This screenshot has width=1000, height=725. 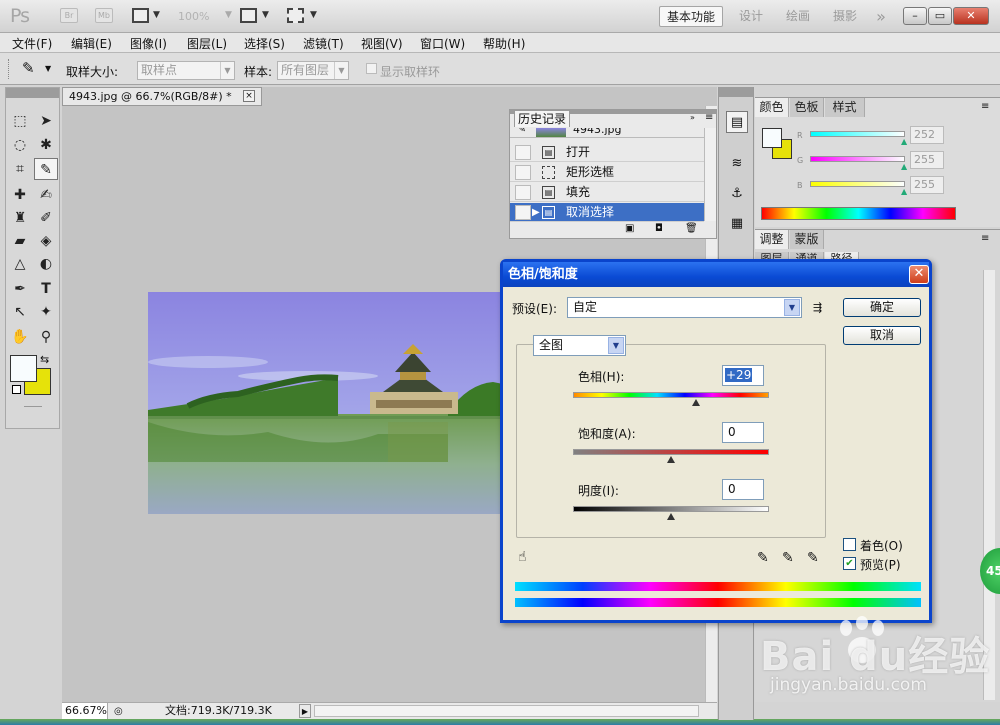 I want to click on type-tool-icon: T, so click(x=46, y=289).